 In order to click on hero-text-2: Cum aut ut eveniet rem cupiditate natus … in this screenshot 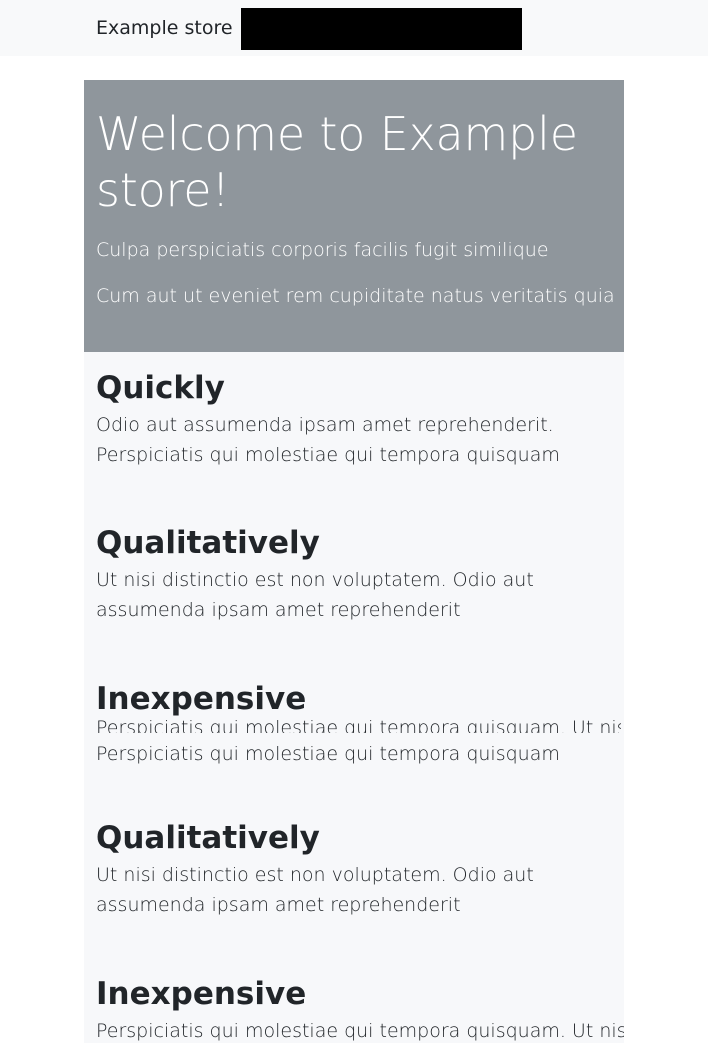, I will do `click(355, 296)`.